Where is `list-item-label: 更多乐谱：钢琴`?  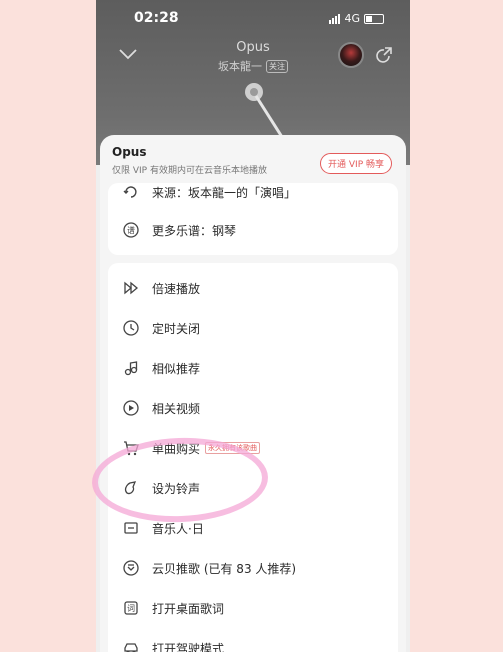
list-item-label: 更多乐谱：钢琴 is located at coordinates (194, 230).